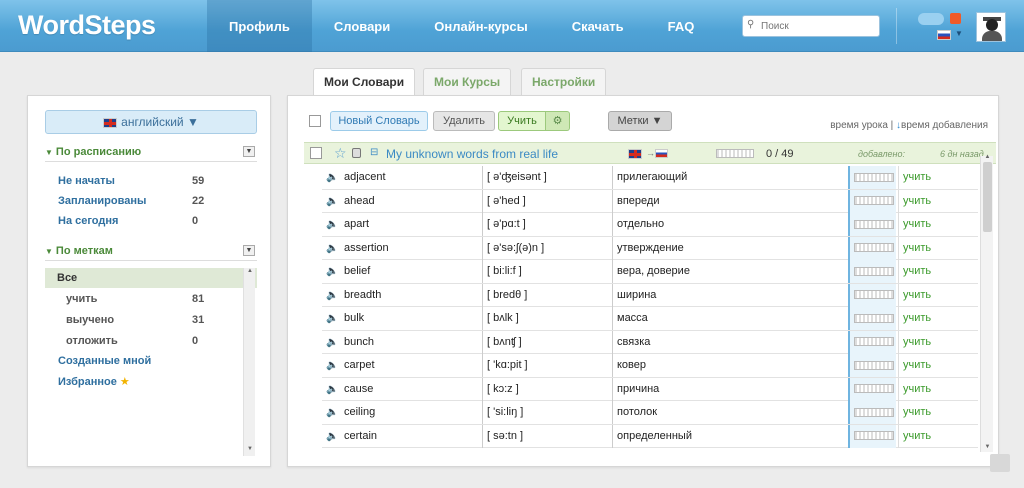  I want to click on select-all-checkbox, so click(315, 121).